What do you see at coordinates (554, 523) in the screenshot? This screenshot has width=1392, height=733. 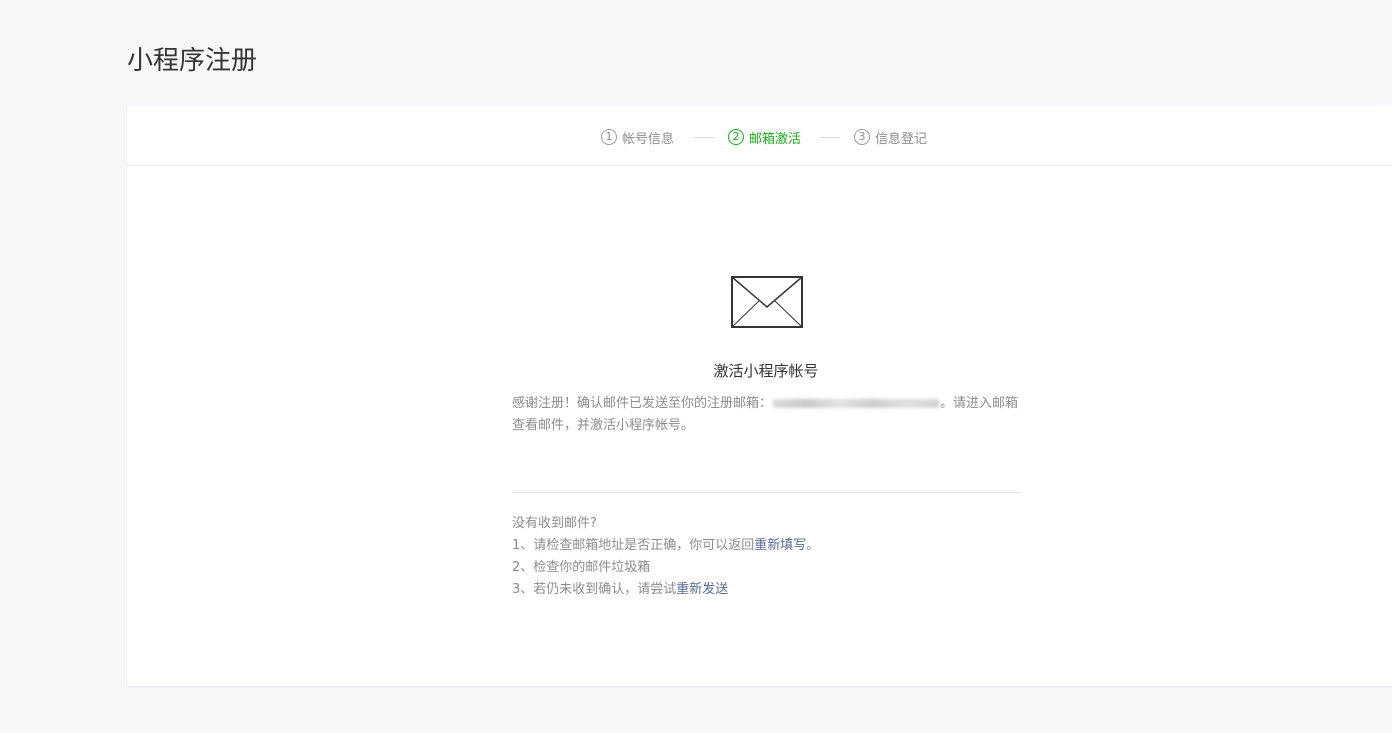 I see `help-heading: 没有收到邮件?` at bounding box center [554, 523].